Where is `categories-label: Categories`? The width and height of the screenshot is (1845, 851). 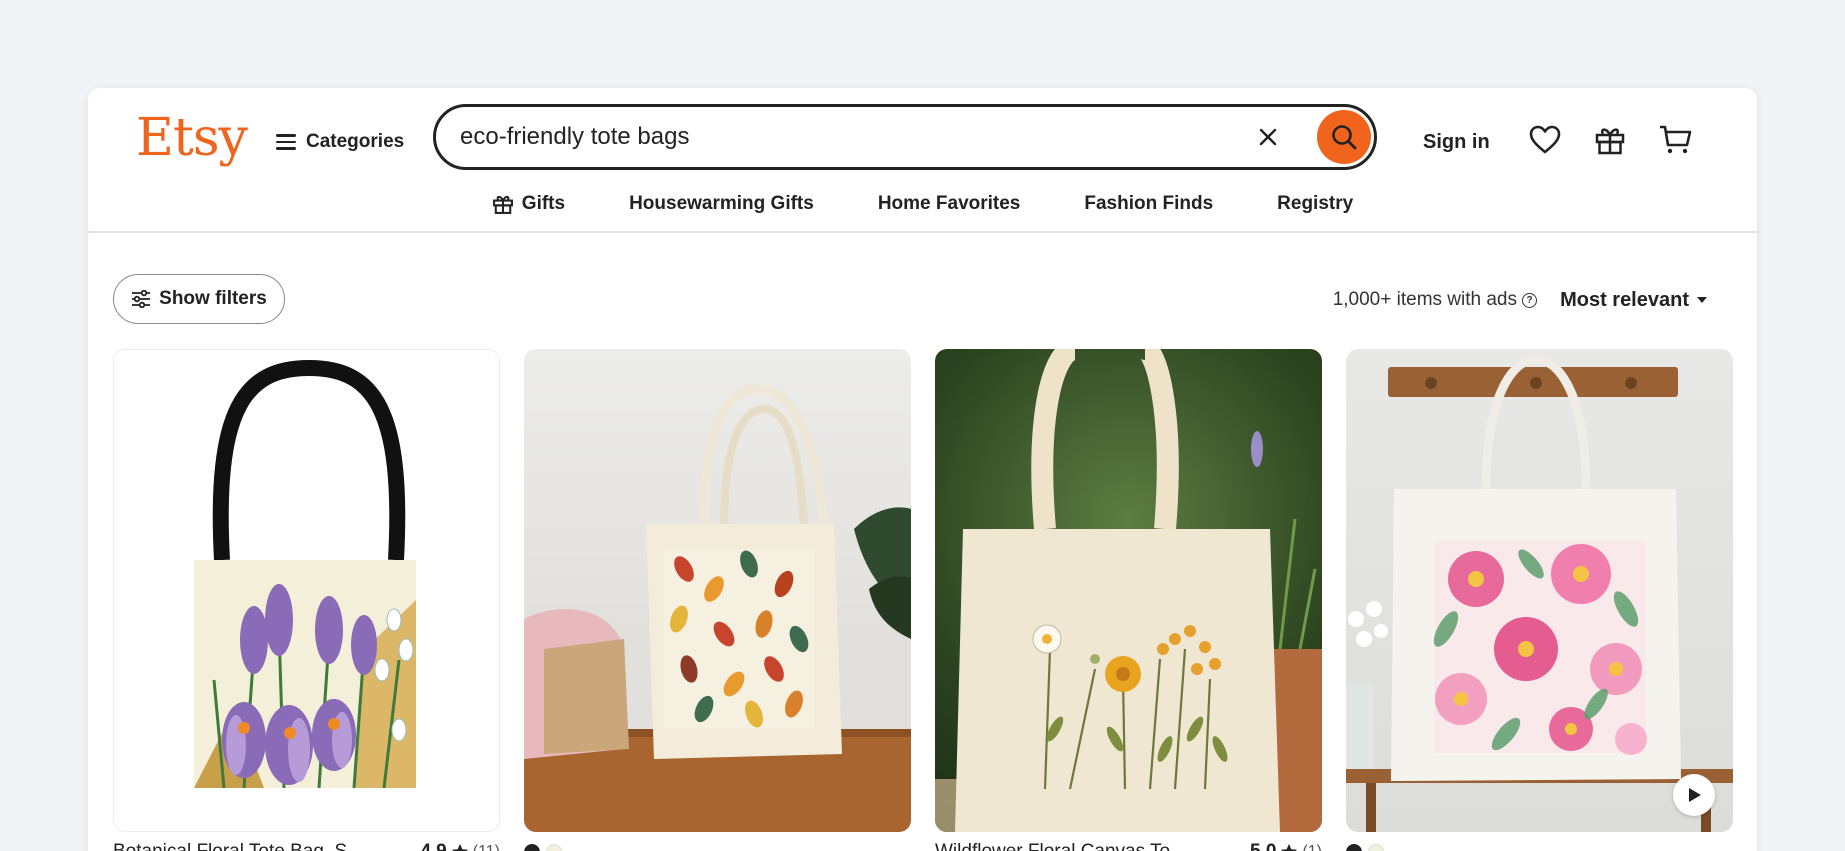 categories-label: Categories is located at coordinates (355, 141).